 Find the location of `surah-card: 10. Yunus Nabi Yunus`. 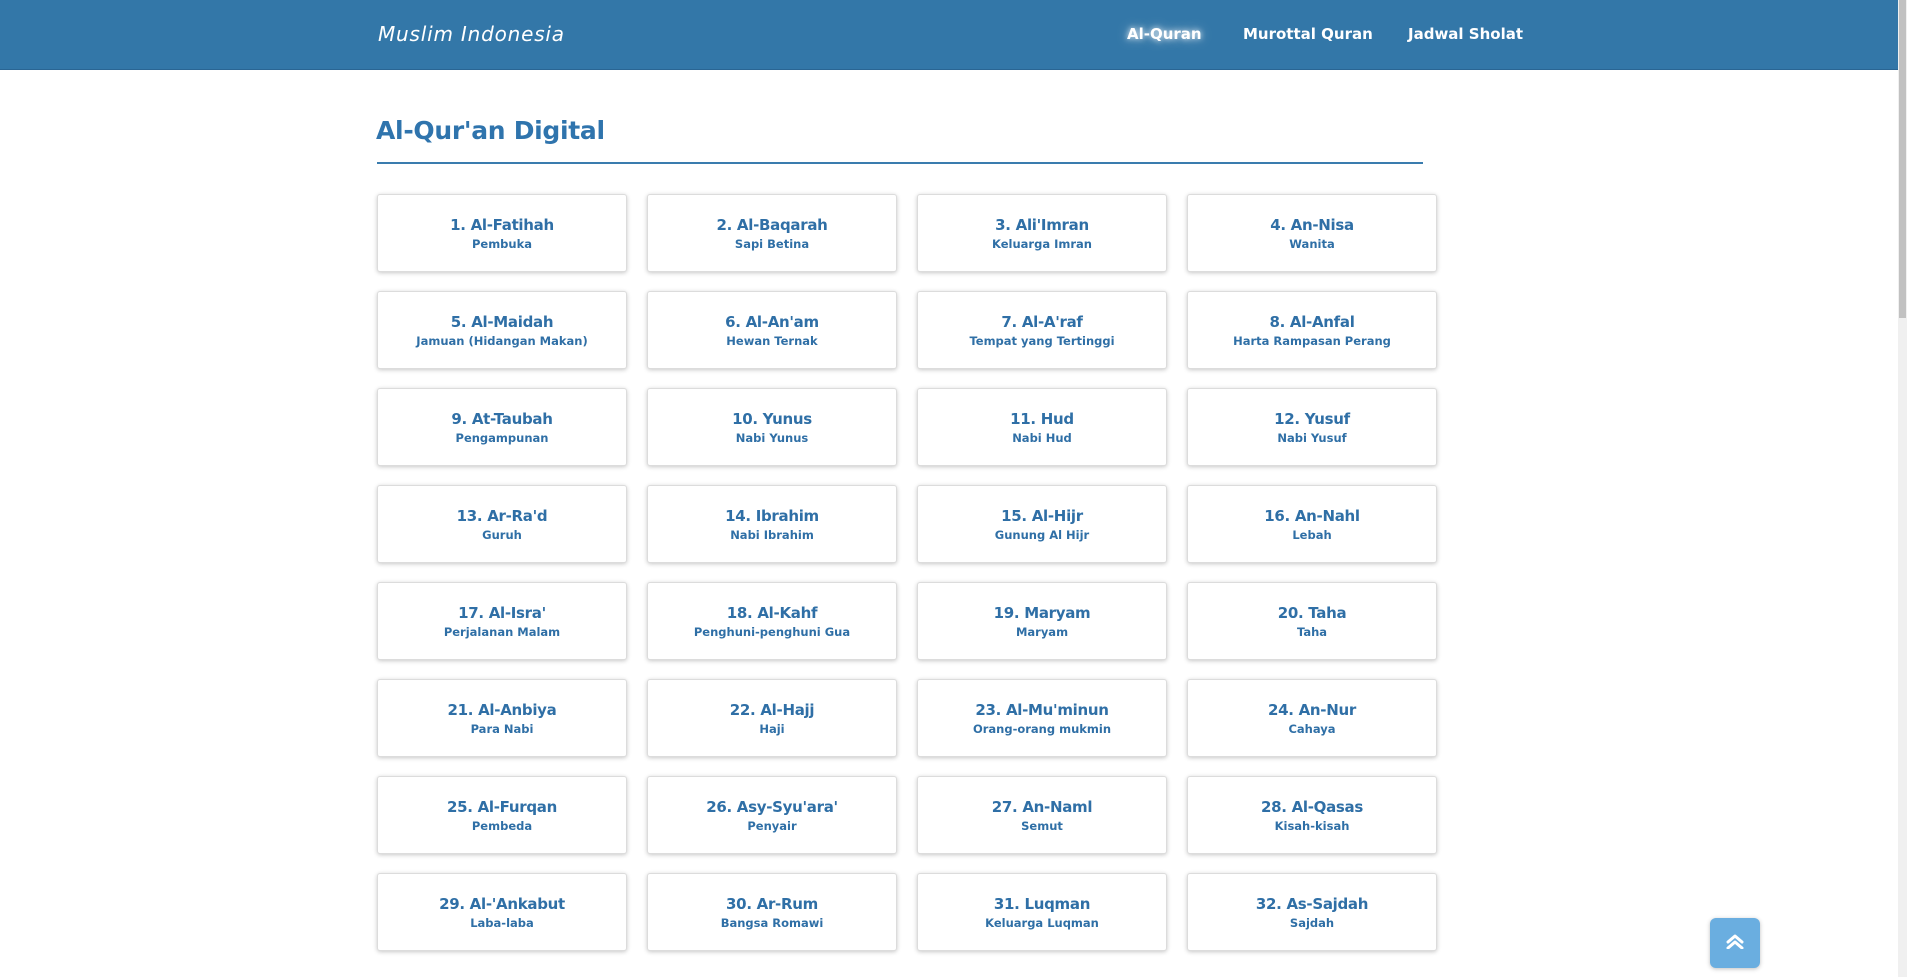

surah-card: 10. Yunus Nabi Yunus is located at coordinates (772, 427).